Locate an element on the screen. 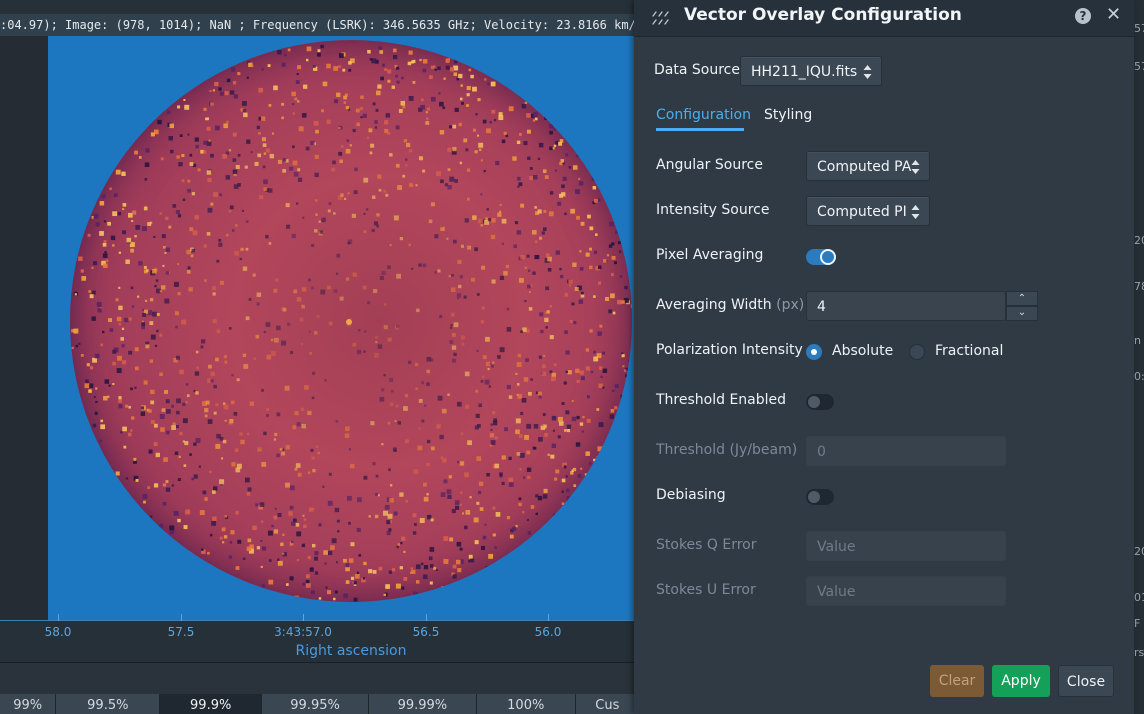 The image size is (1144, 714). data-source-value: HH211_IQU.fits is located at coordinates (804, 72).